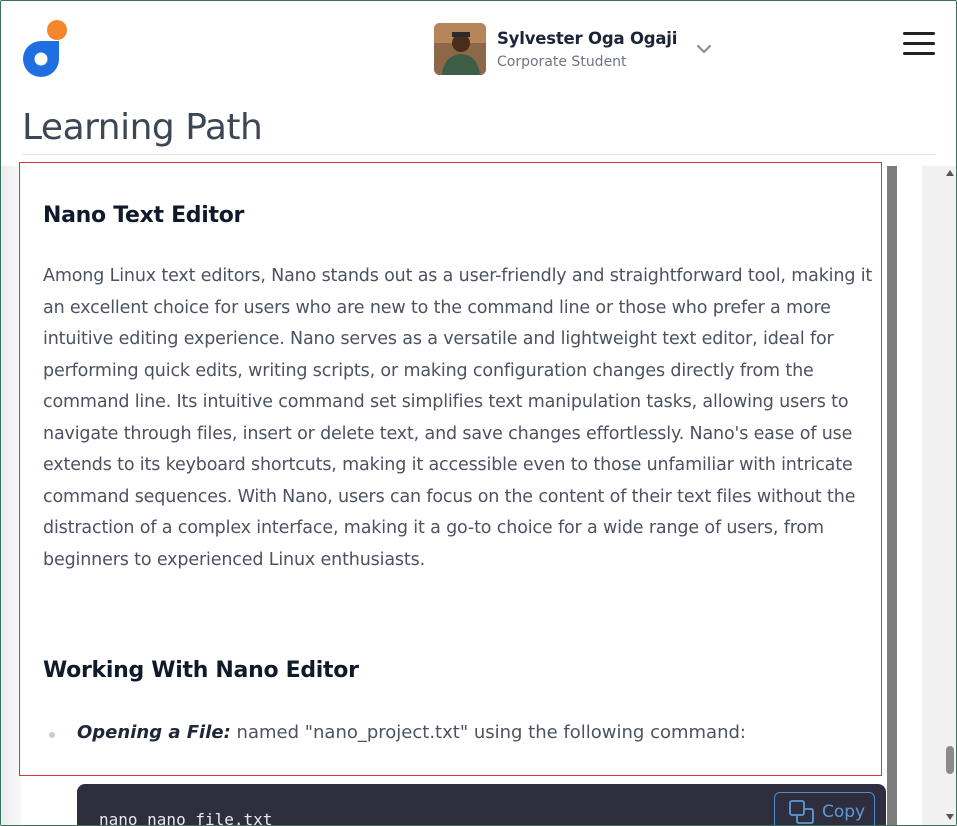 Image resolution: width=957 pixels, height=826 pixels. What do you see at coordinates (892, 495) in the screenshot?
I see `inner-scrollbar` at bounding box center [892, 495].